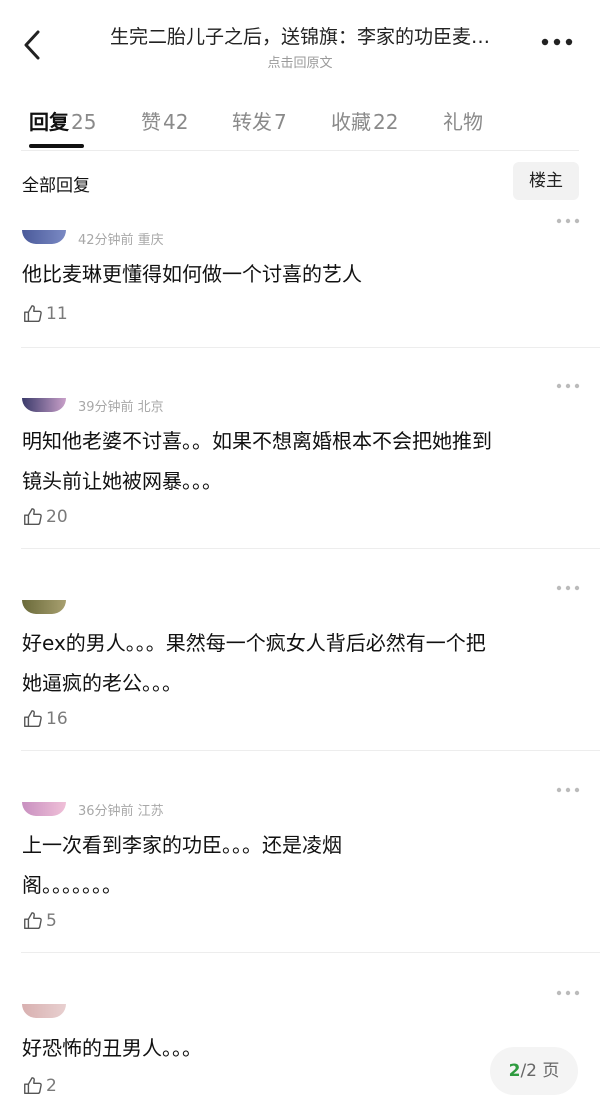 Image resolution: width=600 pixels, height=1108 pixels. Describe the element at coordinates (33, 45) in the screenshot. I see `back-arrow-icon` at that location.